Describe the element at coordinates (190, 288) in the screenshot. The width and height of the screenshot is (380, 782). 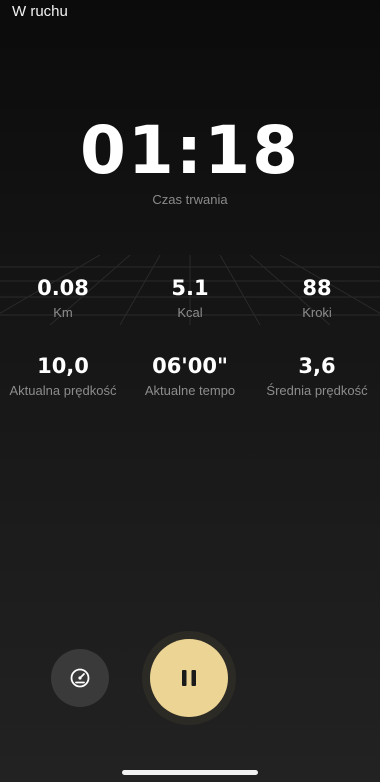
I see `stat-calories-value: 5.1` at that location.